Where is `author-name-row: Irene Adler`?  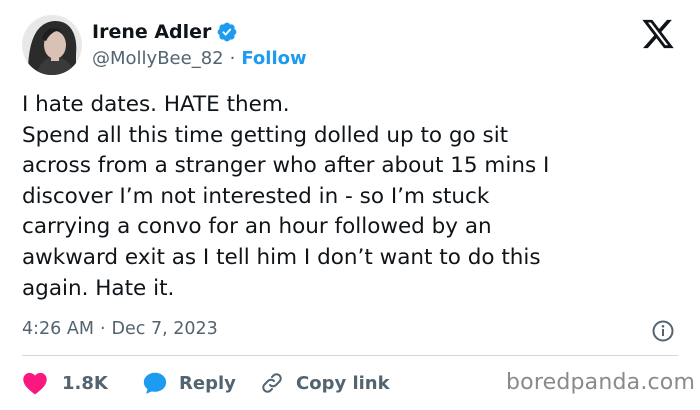
author-name-row: Irene Adler is located at coordinates (165, 32).